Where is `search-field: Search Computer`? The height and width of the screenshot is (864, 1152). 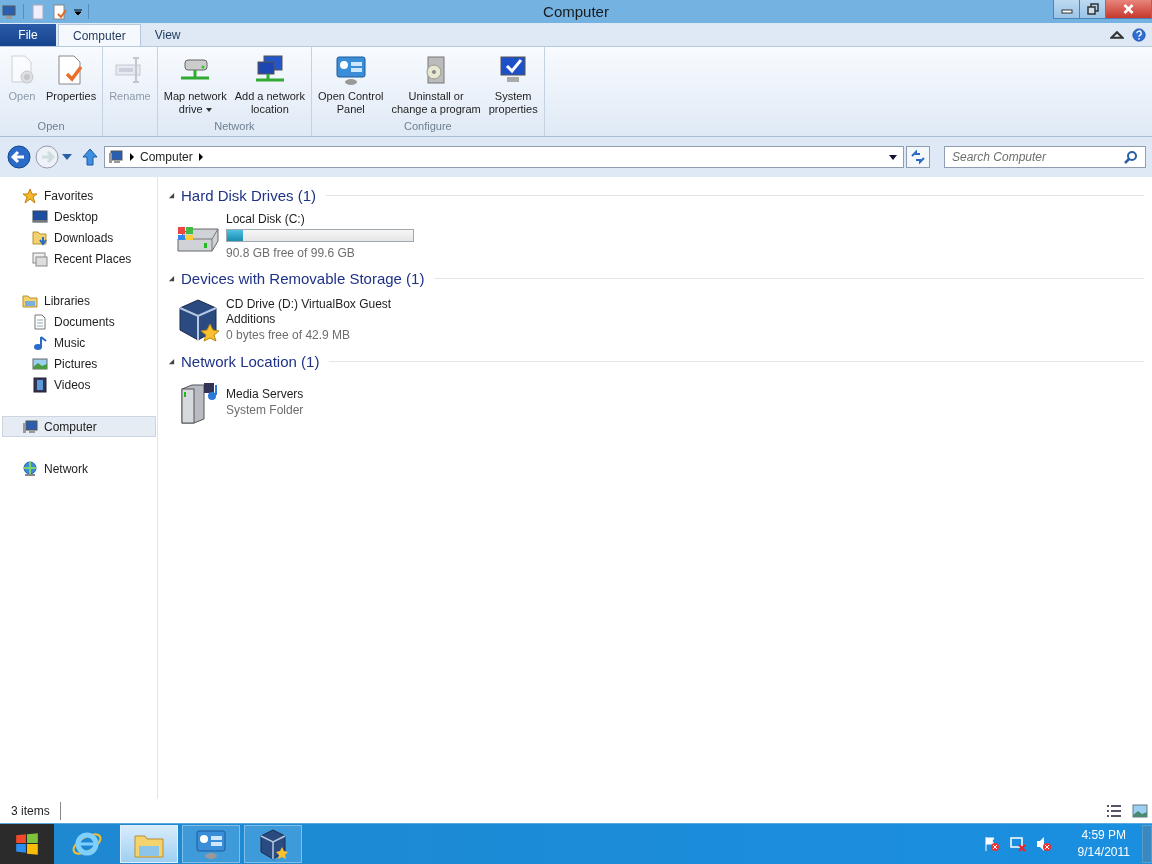
search-field: Search Computer is located at coordinates (1045, 157).